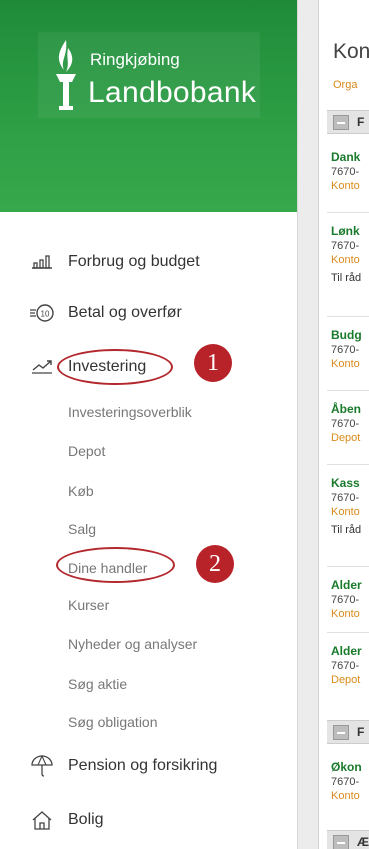 This screenshot has height=849, width=369. I want to click on nav-label-betal: Betal og overfør, so click(125, 312).